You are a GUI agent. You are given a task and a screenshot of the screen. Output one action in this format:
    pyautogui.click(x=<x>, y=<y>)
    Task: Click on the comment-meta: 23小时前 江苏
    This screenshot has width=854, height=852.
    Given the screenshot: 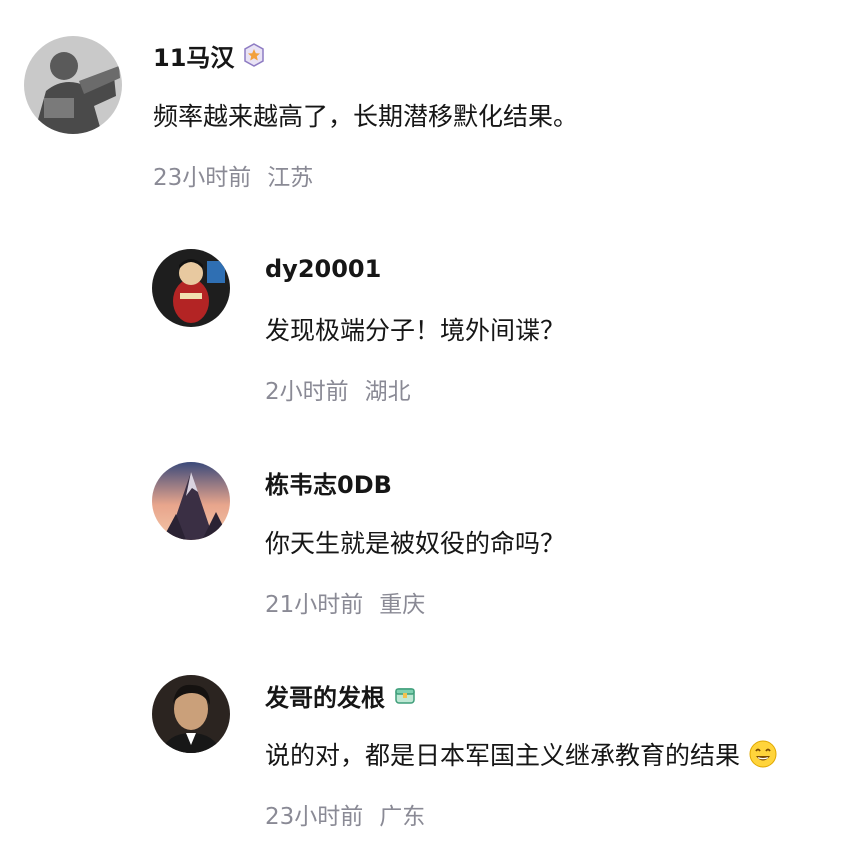 What is the action you would take?
    pyautogui.click(x=233, y=175)
    